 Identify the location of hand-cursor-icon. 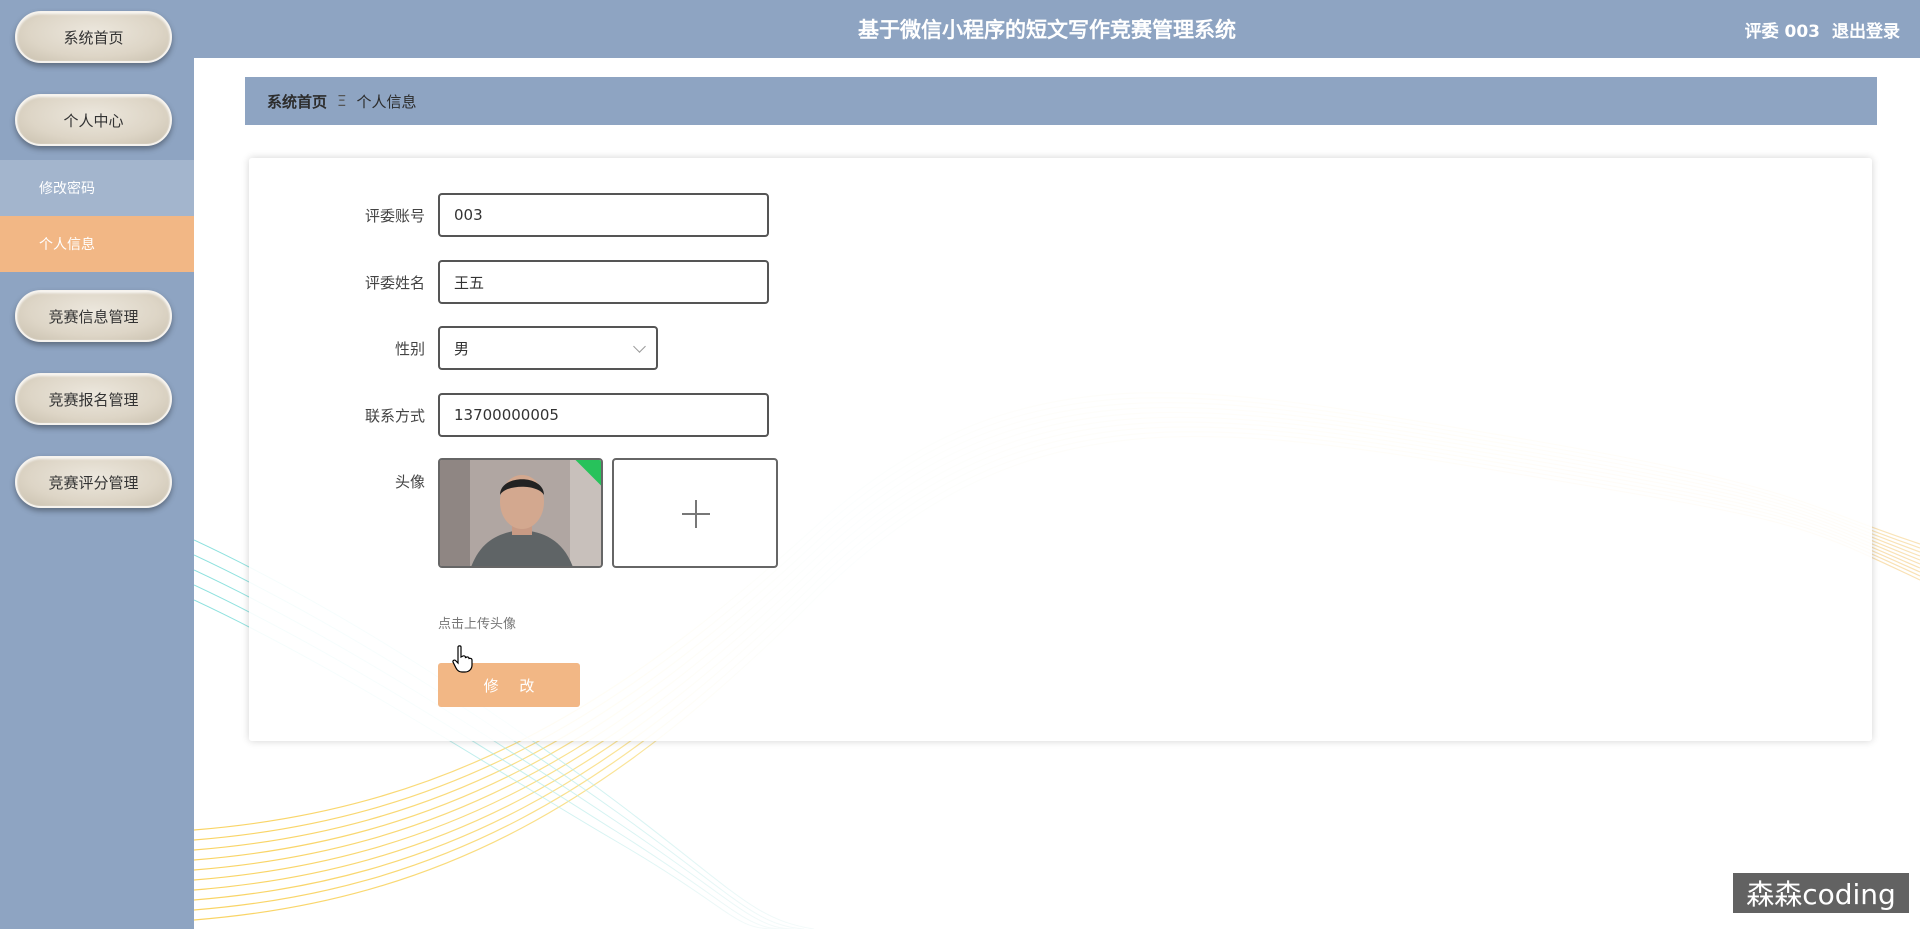
(462, 659).